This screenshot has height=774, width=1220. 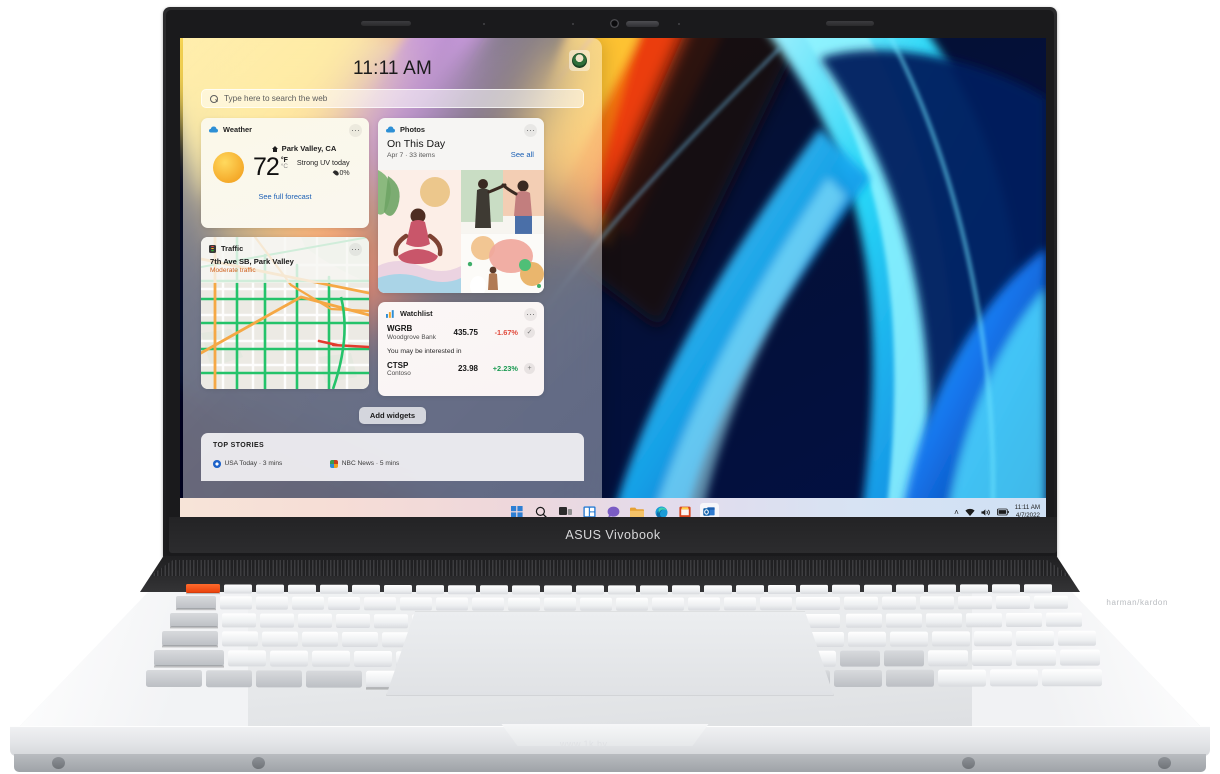 I want to click on nbc-news-icon, so click(x=334, y=464).